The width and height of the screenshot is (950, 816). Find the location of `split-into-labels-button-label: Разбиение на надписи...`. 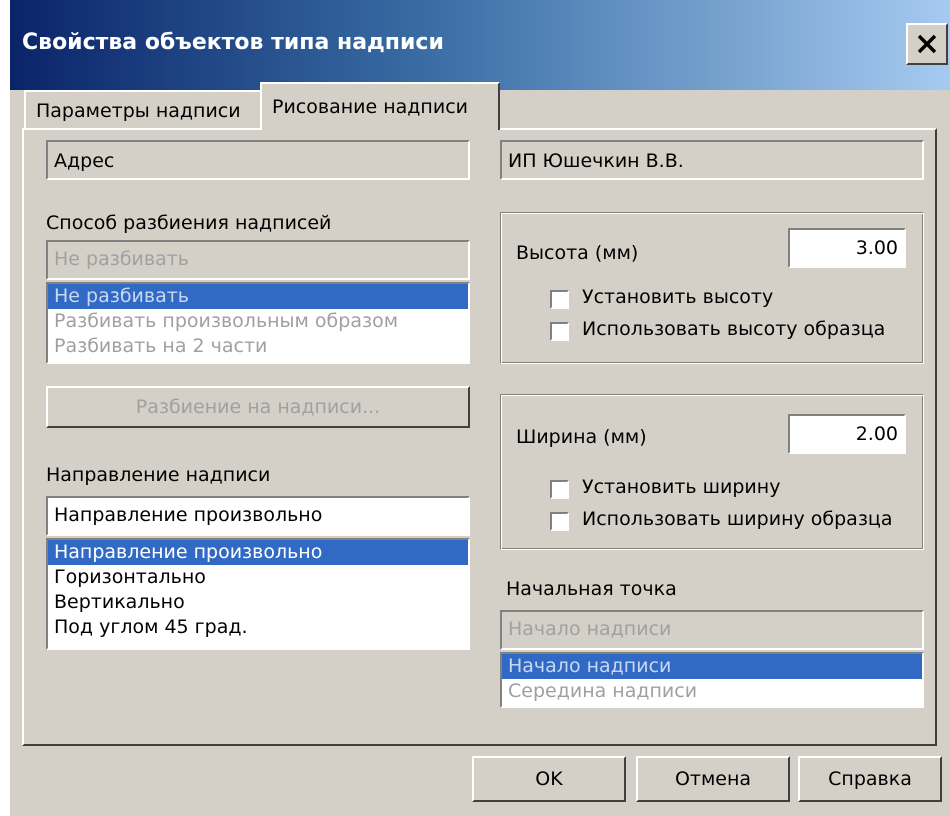

split-into-labels-button-label: Разбиение на надписи... is located at coordinates (258, 407).